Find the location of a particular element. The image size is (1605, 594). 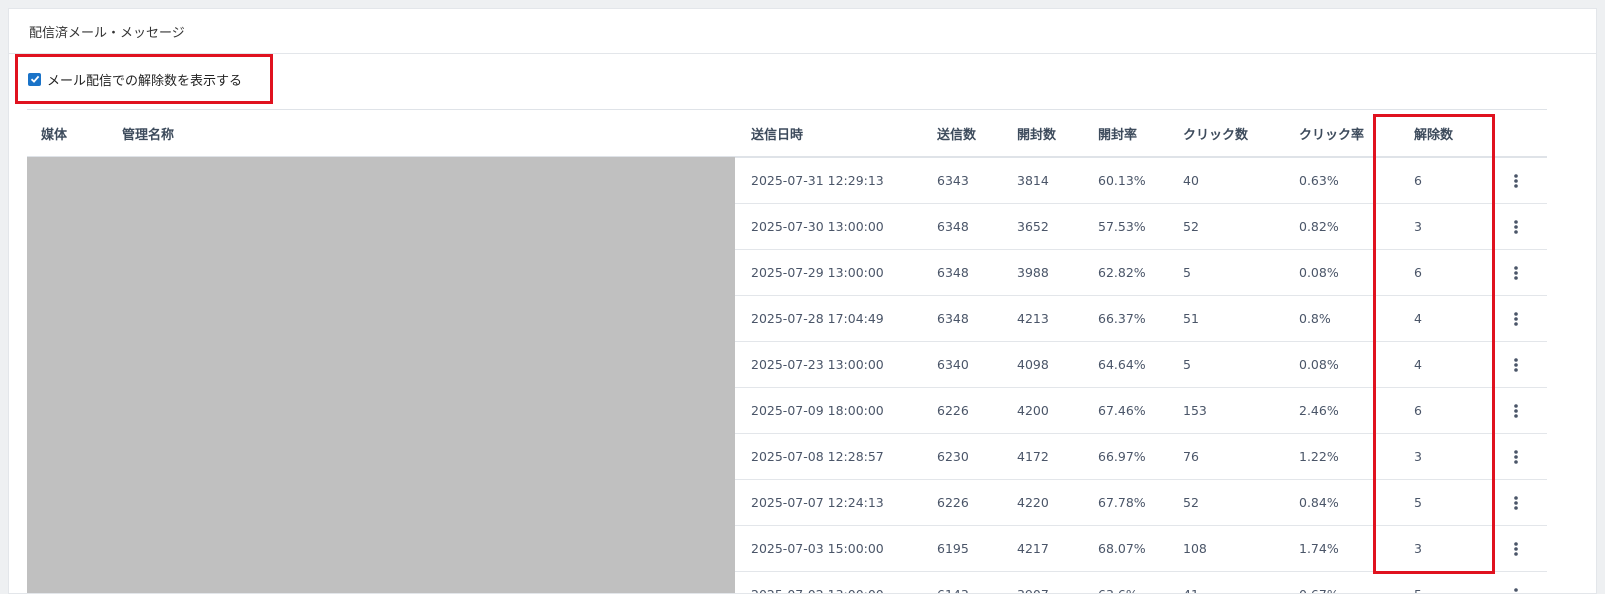

cell-sent: 6143 is located at coordinates (953, 582).